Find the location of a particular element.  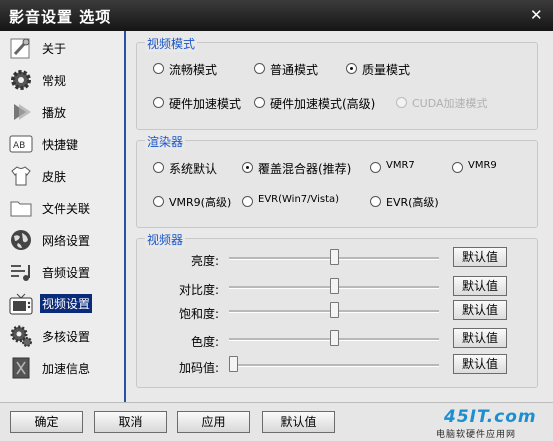

sidebar-item-multicore: 多核设置 is located at coordinates (62, 336).